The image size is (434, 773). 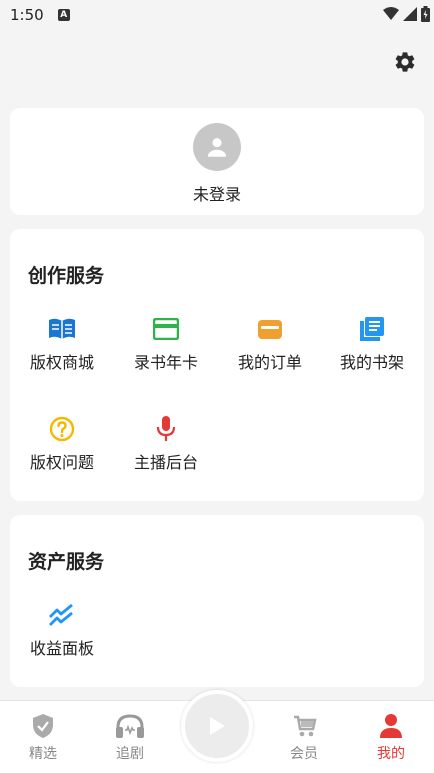 I want to click on shield-icon, so click(x=43, y=726).